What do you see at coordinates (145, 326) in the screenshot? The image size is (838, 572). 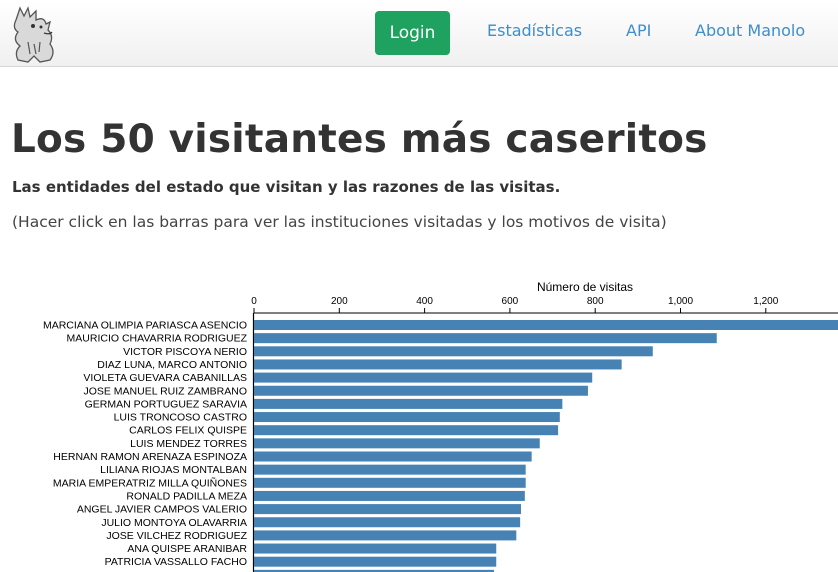 I see `bar-label: MARCIANA OLIMPIA PARIASCA ASENCIO` at bounding box center [145, 326].